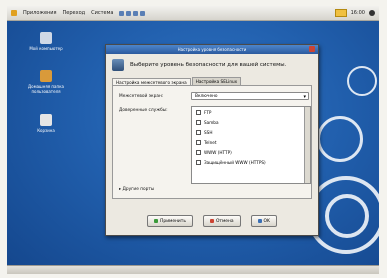 This screenshot has width=387, height=278. What do you see at coordinates (136, 13) in the screenshot?
I see `terminal-launcher-icon` at bounding box center [136, 13].